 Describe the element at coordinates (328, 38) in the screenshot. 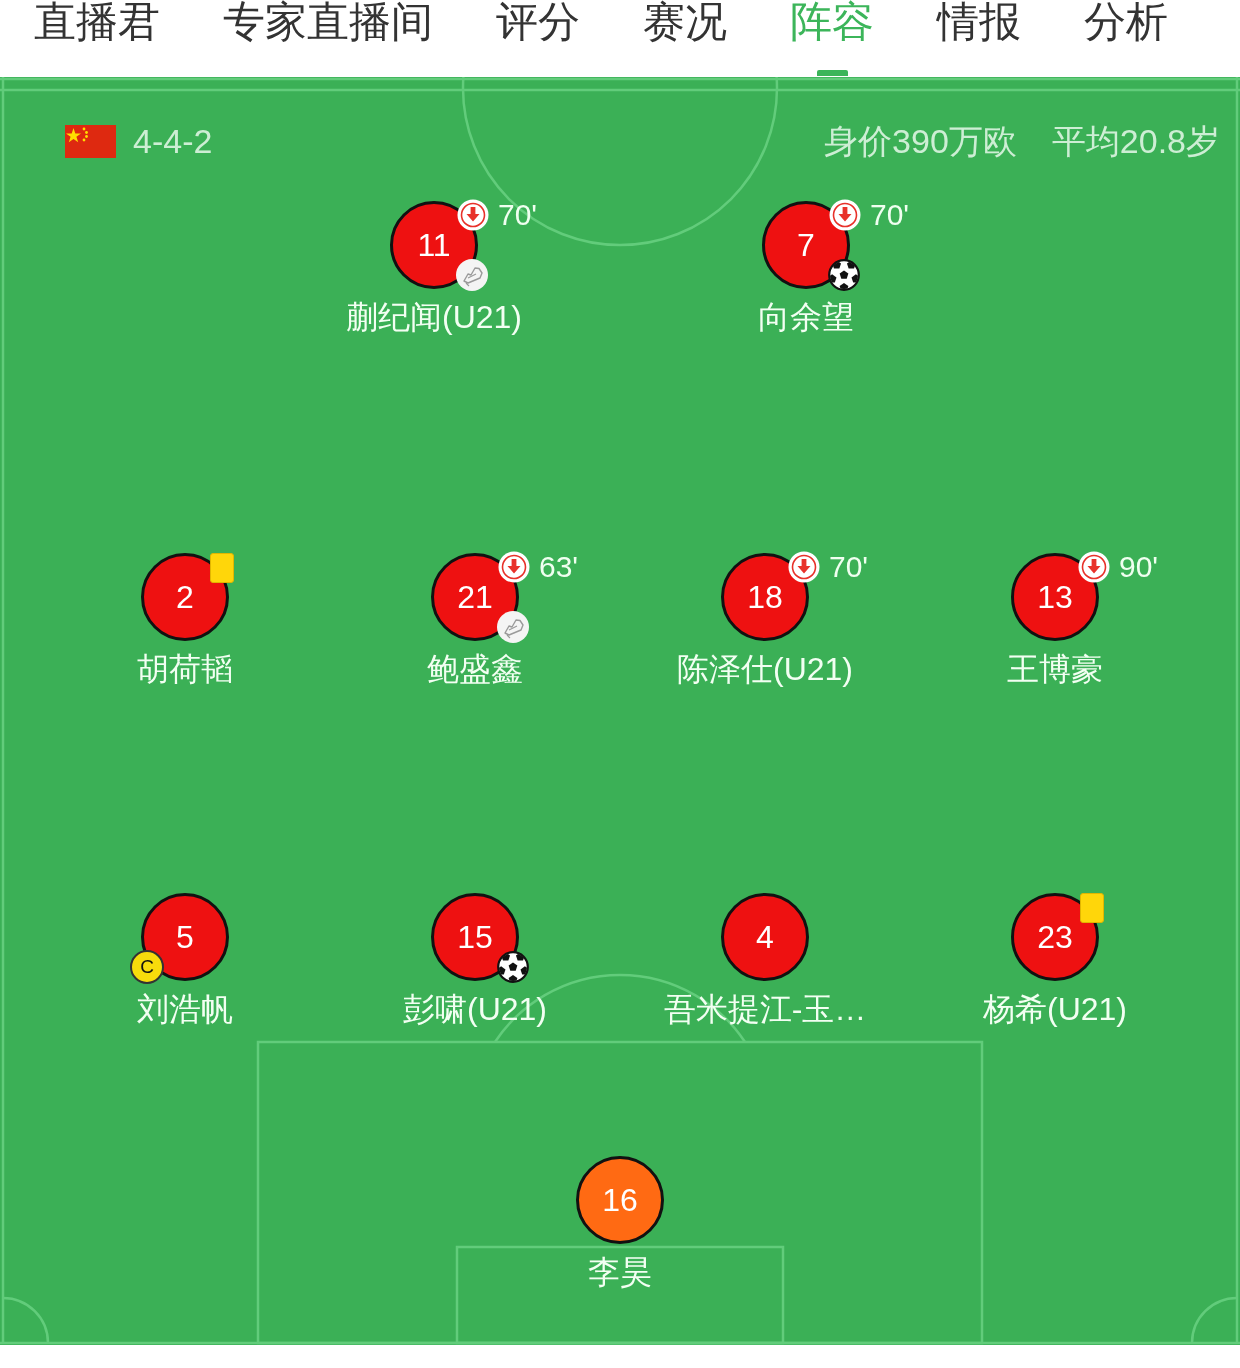

I see `tab: 专家直播间` at that location.